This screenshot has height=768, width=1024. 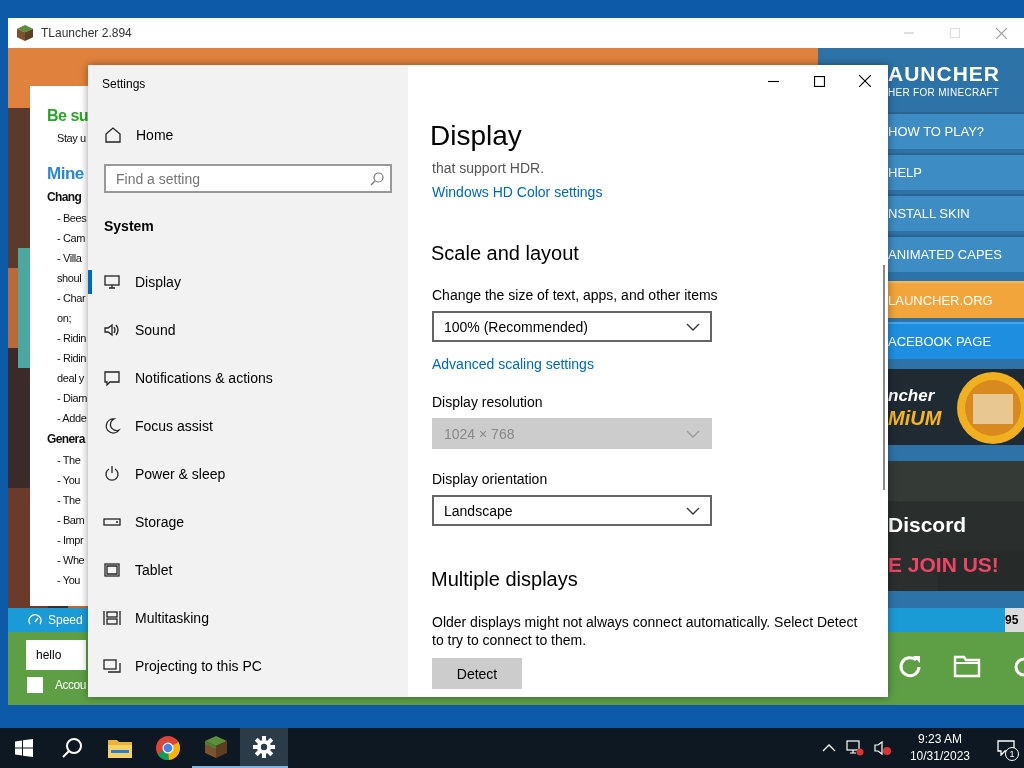 What do you see at coordinates (35, 685) in the screenshot?
I see `account-checkbox` at bounding box center [35, 685].